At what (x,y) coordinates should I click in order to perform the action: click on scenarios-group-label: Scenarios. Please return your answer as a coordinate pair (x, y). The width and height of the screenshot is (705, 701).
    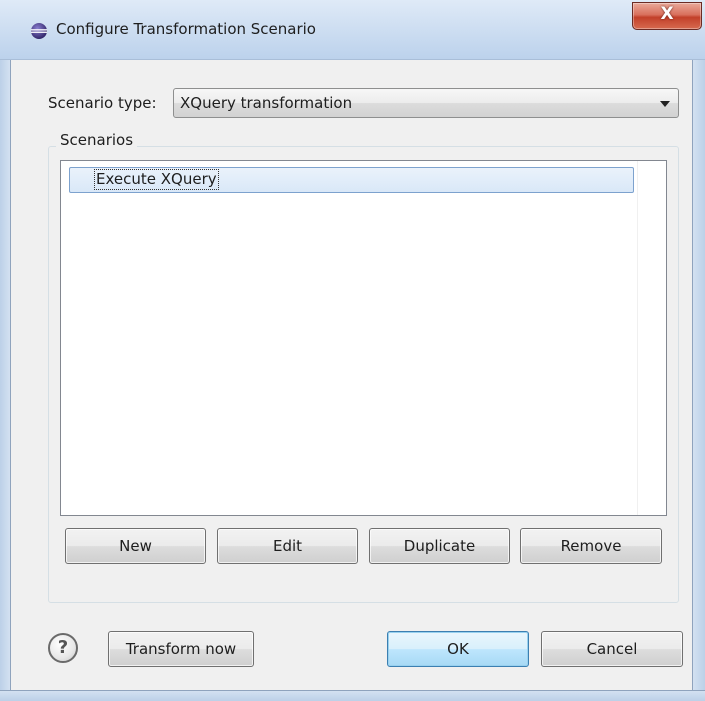
    Looking at the image, I should click on (97, 140).